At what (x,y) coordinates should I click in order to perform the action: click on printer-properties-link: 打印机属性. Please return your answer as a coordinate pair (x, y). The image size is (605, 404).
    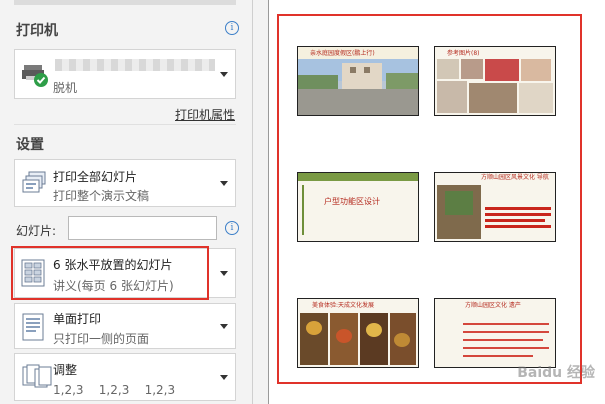
    Looking at the image, I should click on (205, 114).